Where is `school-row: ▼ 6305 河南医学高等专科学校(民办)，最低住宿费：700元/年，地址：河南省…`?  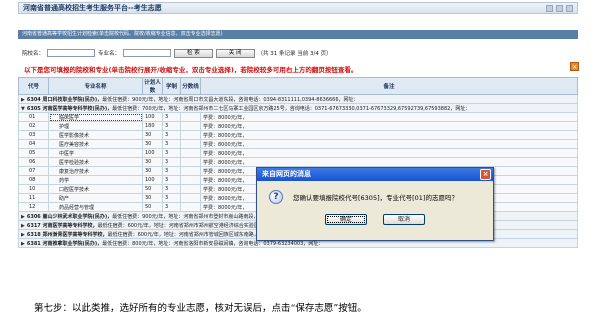 school-row: ▼ 6305 河南医学高等专科学校(民办)，最低住宿费：700元/年，地址：河南省… is located at coordinates (298, 108).